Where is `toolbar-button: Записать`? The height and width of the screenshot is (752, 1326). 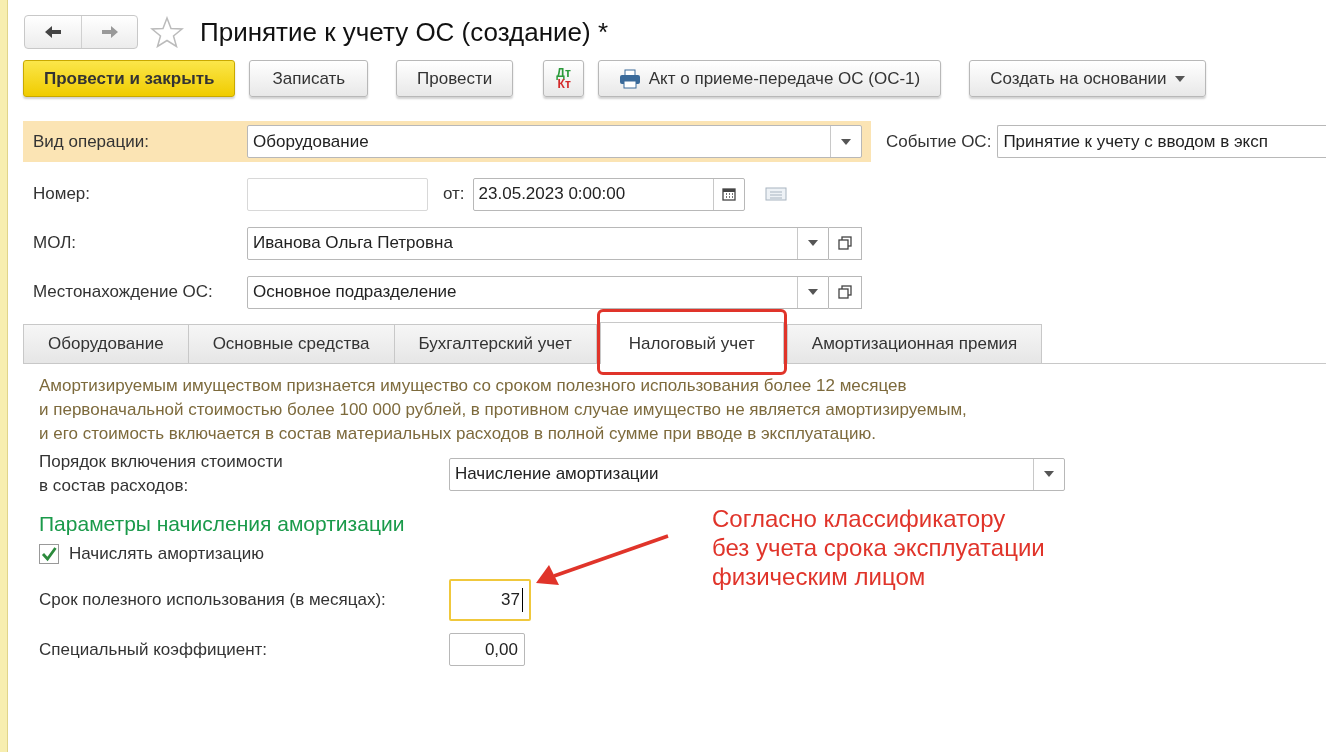
toolbar-button: Записать is located at coordinates (309, 78).